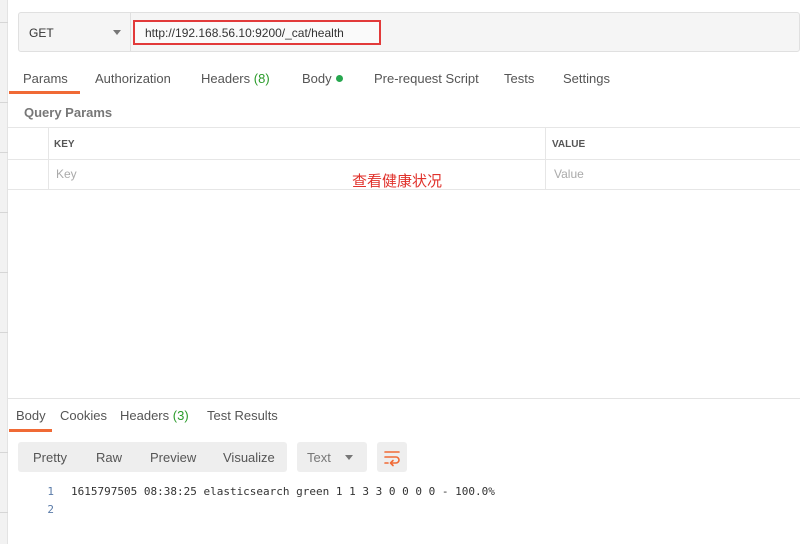  I want to click on tab-label: Test Results, so click(242, 415).